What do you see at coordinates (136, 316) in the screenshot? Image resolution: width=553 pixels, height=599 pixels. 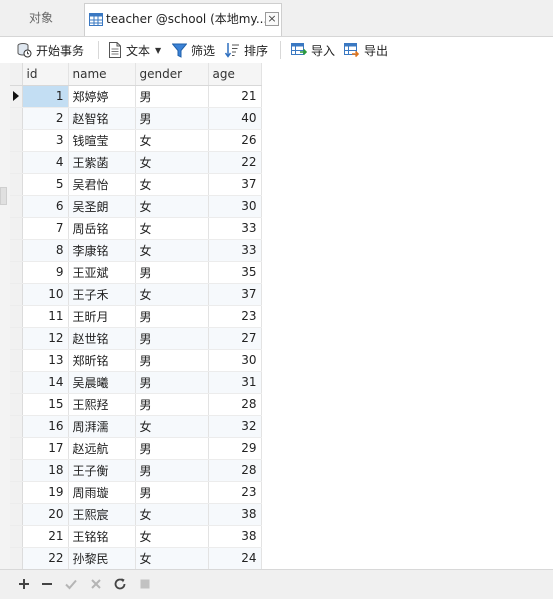 I see `table-row: 11 王昕月男 23` at bounding box center [136, 316].